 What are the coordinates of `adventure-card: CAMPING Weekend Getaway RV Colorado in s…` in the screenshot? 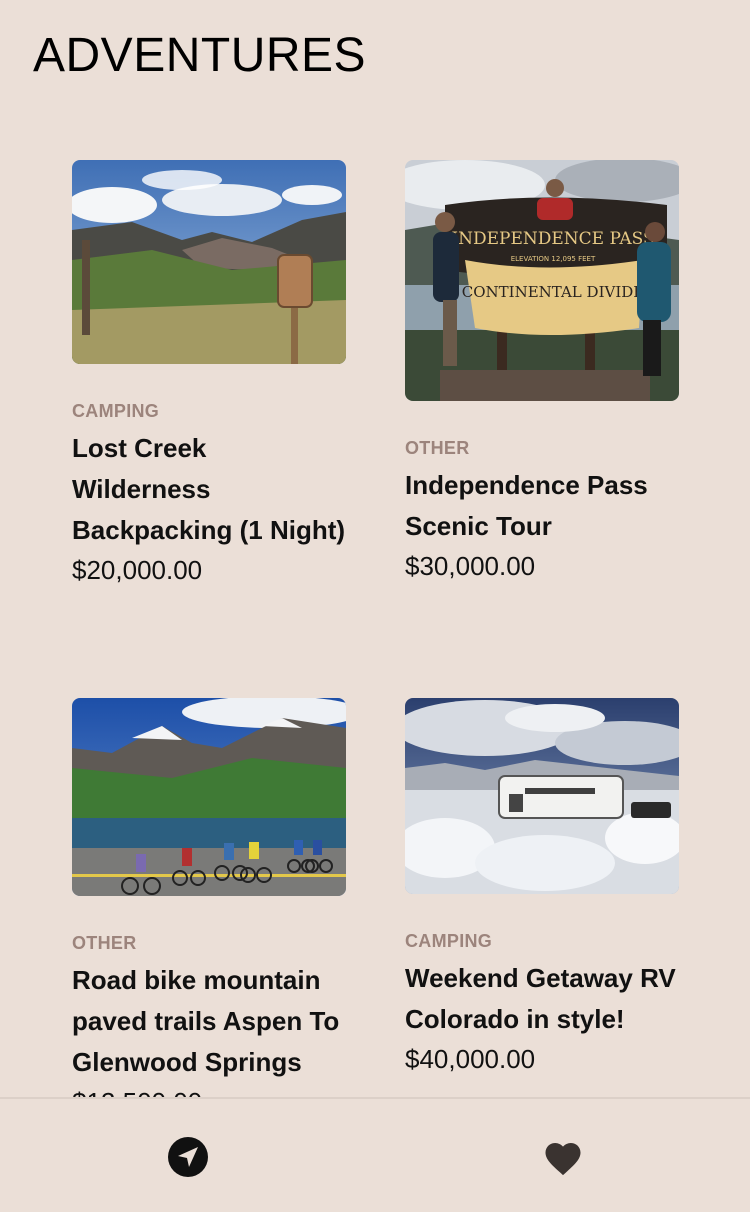 It's located at (542, 887).